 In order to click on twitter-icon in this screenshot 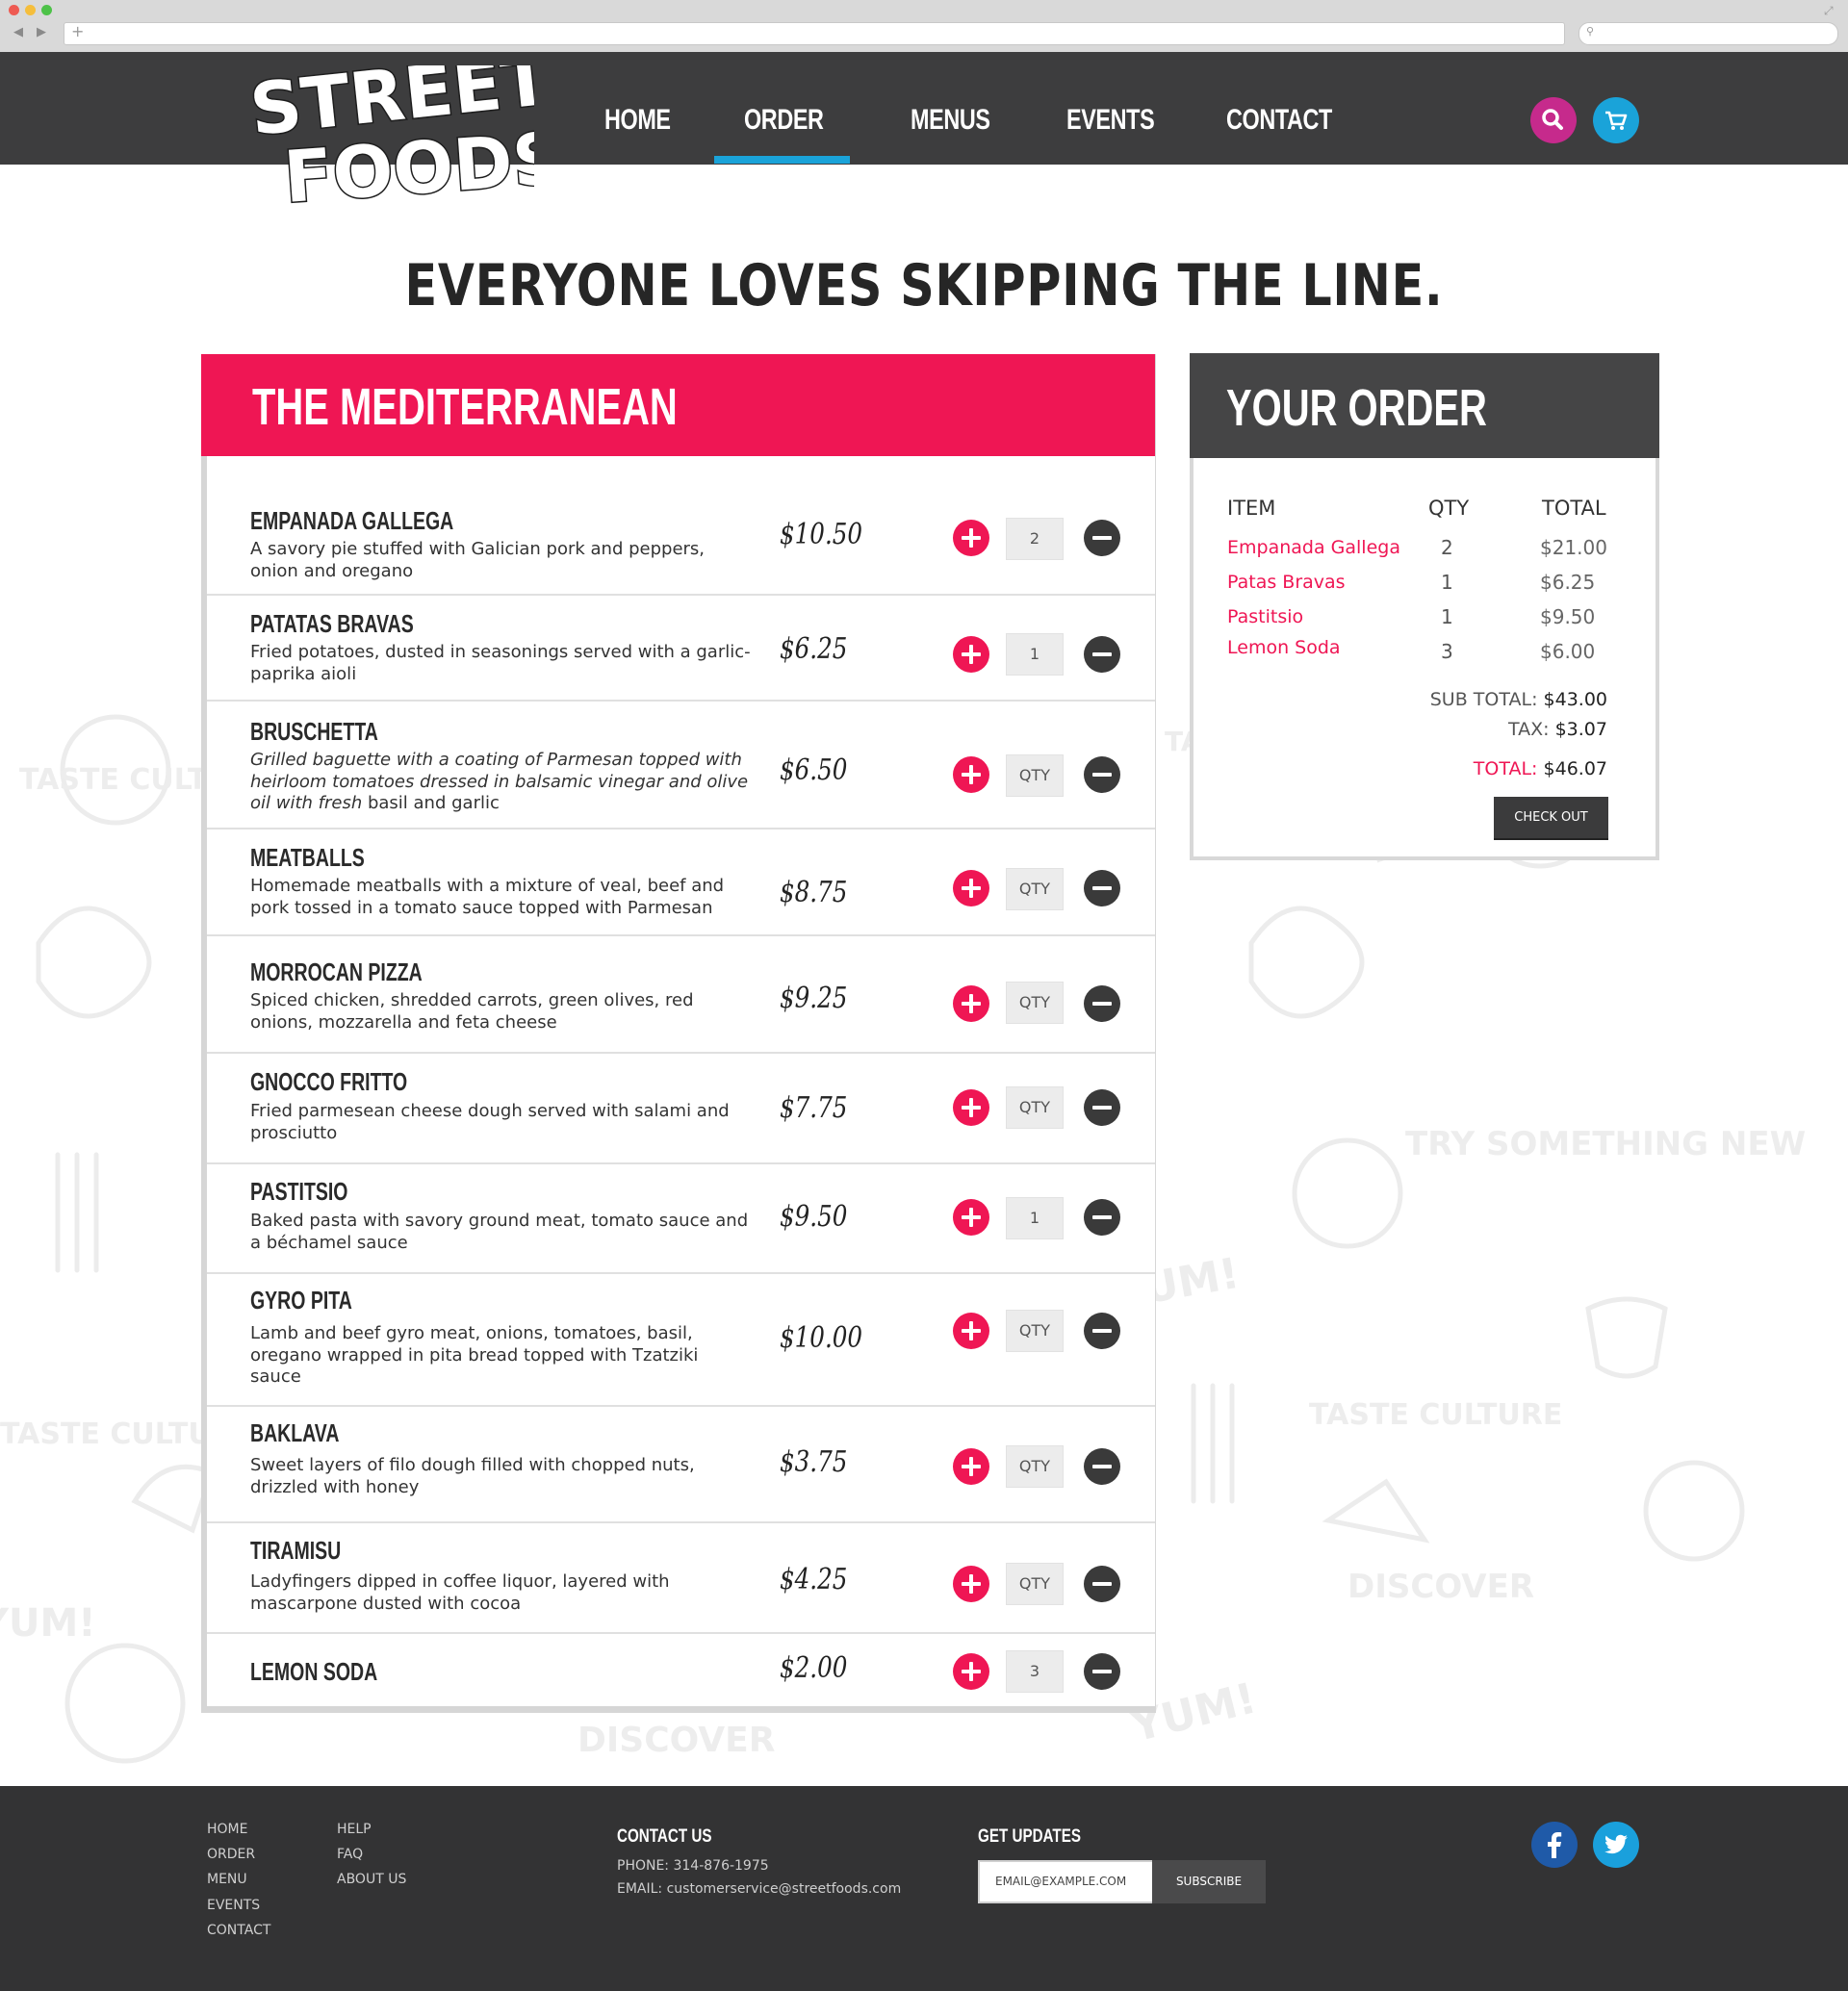, I will do `click(1616, 1844)`.